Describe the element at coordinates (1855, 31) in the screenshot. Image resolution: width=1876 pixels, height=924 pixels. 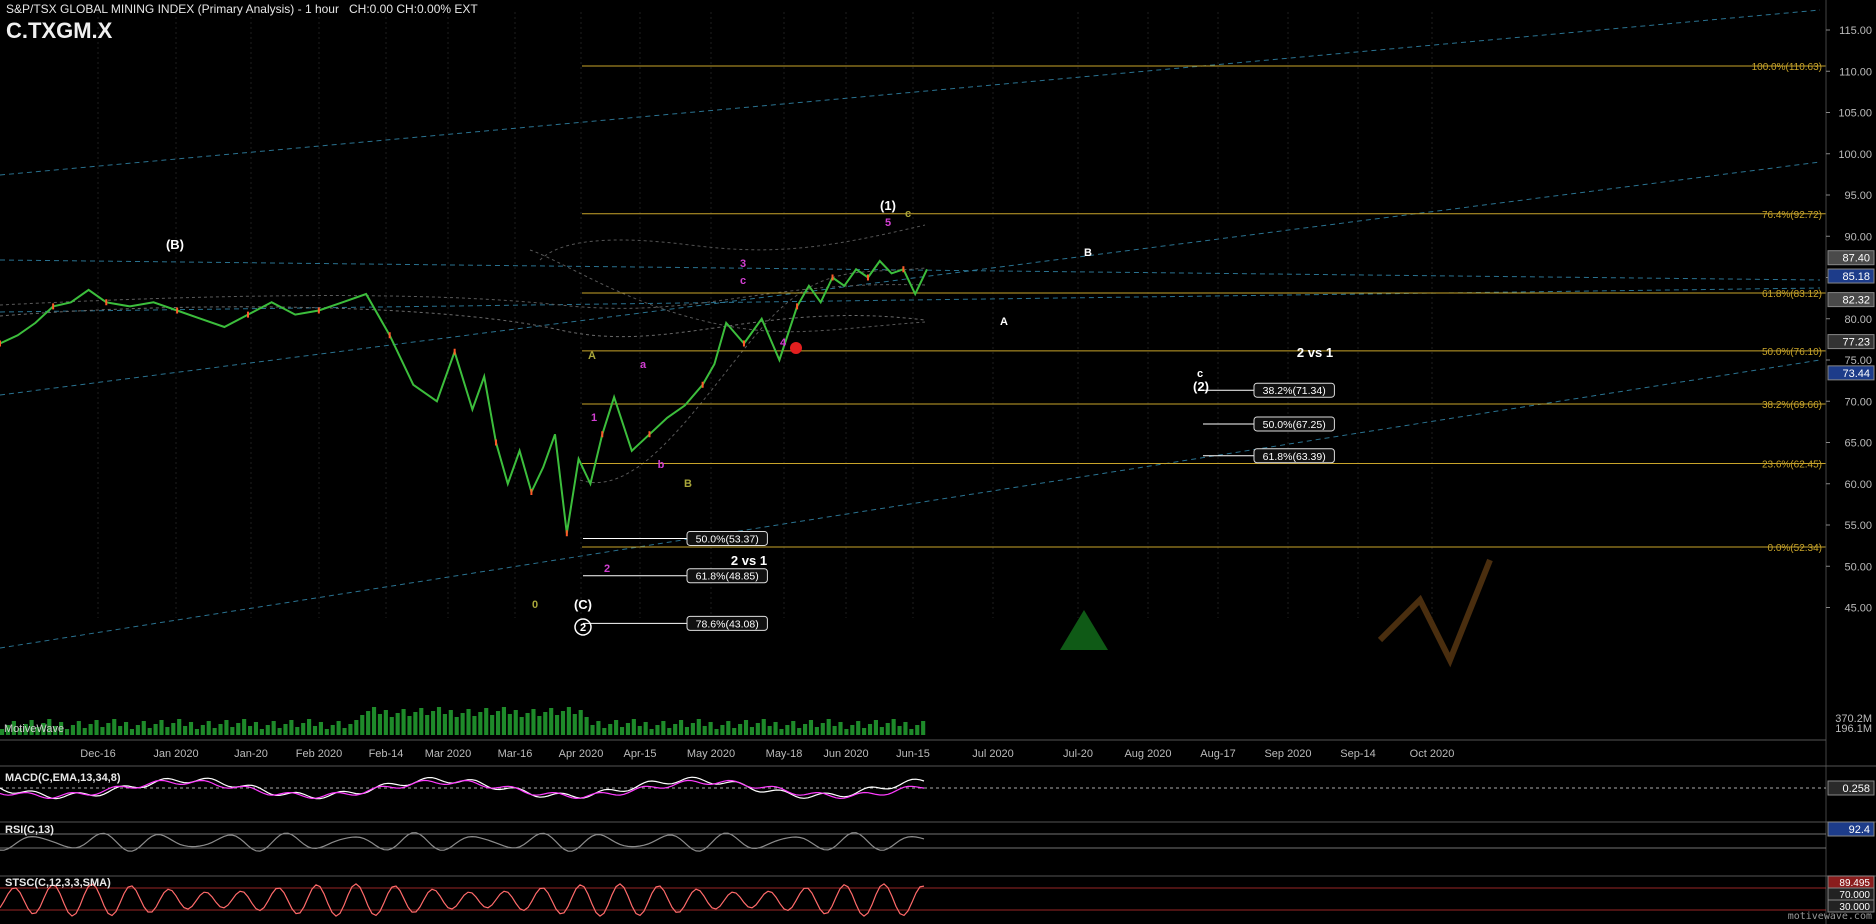
I see `price-tick-label: 115.00` at that location.